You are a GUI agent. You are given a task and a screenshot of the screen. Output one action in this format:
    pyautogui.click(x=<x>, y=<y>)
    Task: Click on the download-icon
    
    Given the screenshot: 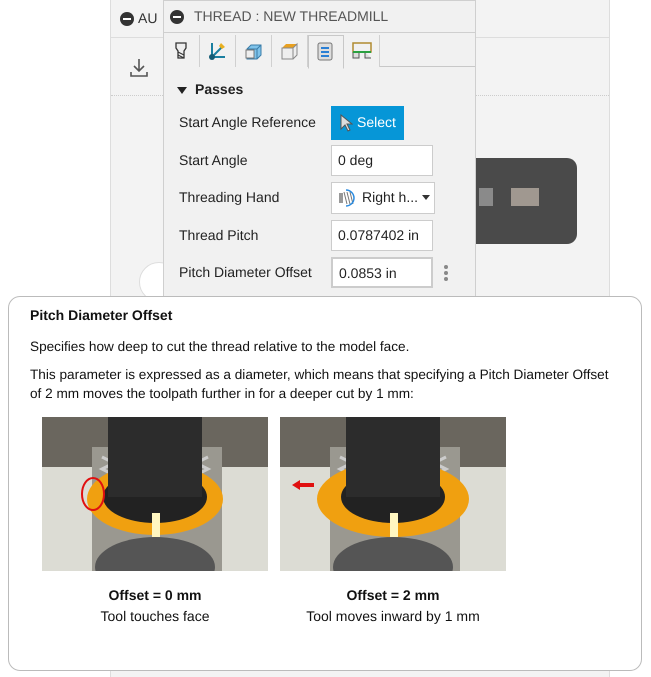 What is the action you would take?
    pyautogui.click(x=139, y=66)
    